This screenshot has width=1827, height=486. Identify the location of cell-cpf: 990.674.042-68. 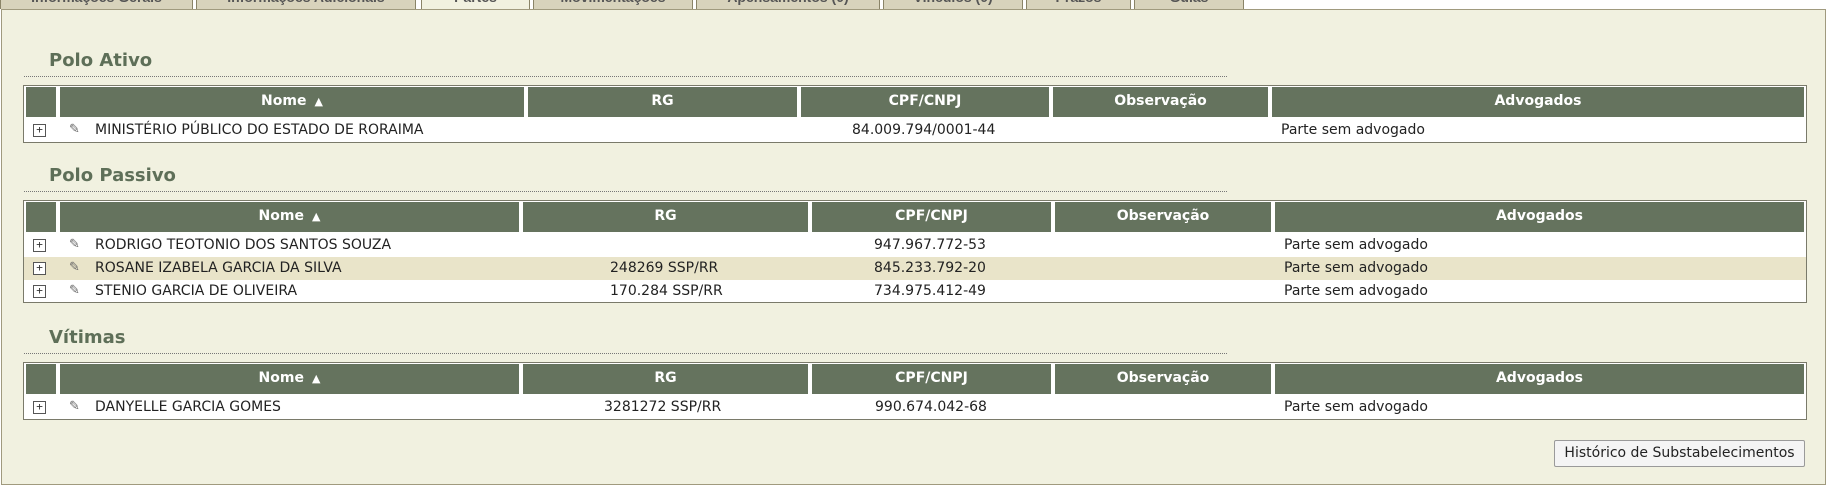
(931, 407).